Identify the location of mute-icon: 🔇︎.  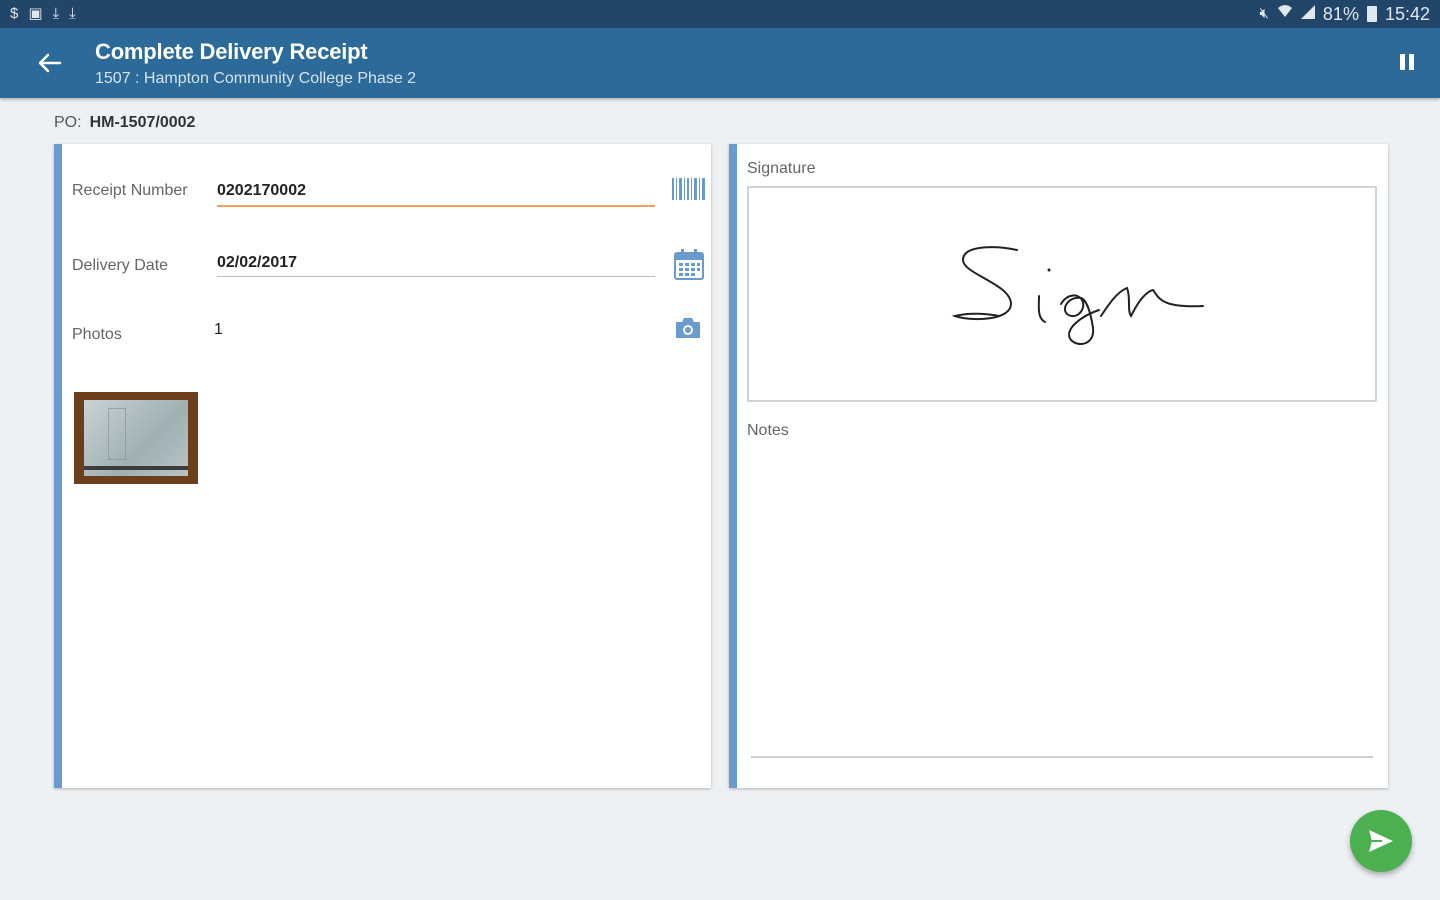
(1264, 13).